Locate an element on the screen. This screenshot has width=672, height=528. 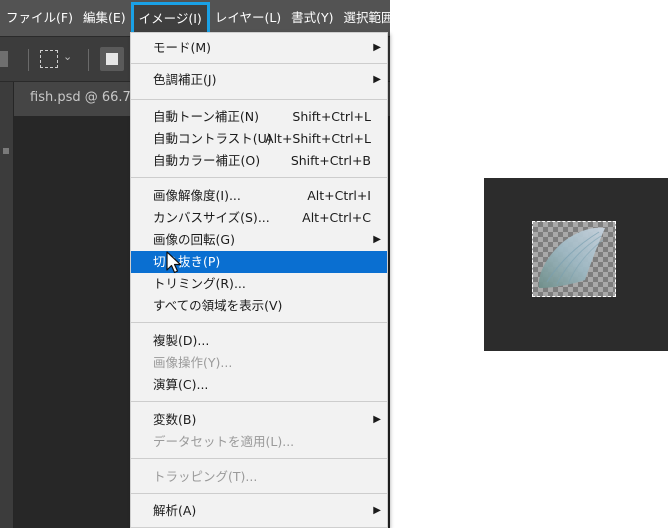
menu-item-auto-color: 自動カラー補正(O) Shift+Ctrl+B is located at coordinates (259, 161).